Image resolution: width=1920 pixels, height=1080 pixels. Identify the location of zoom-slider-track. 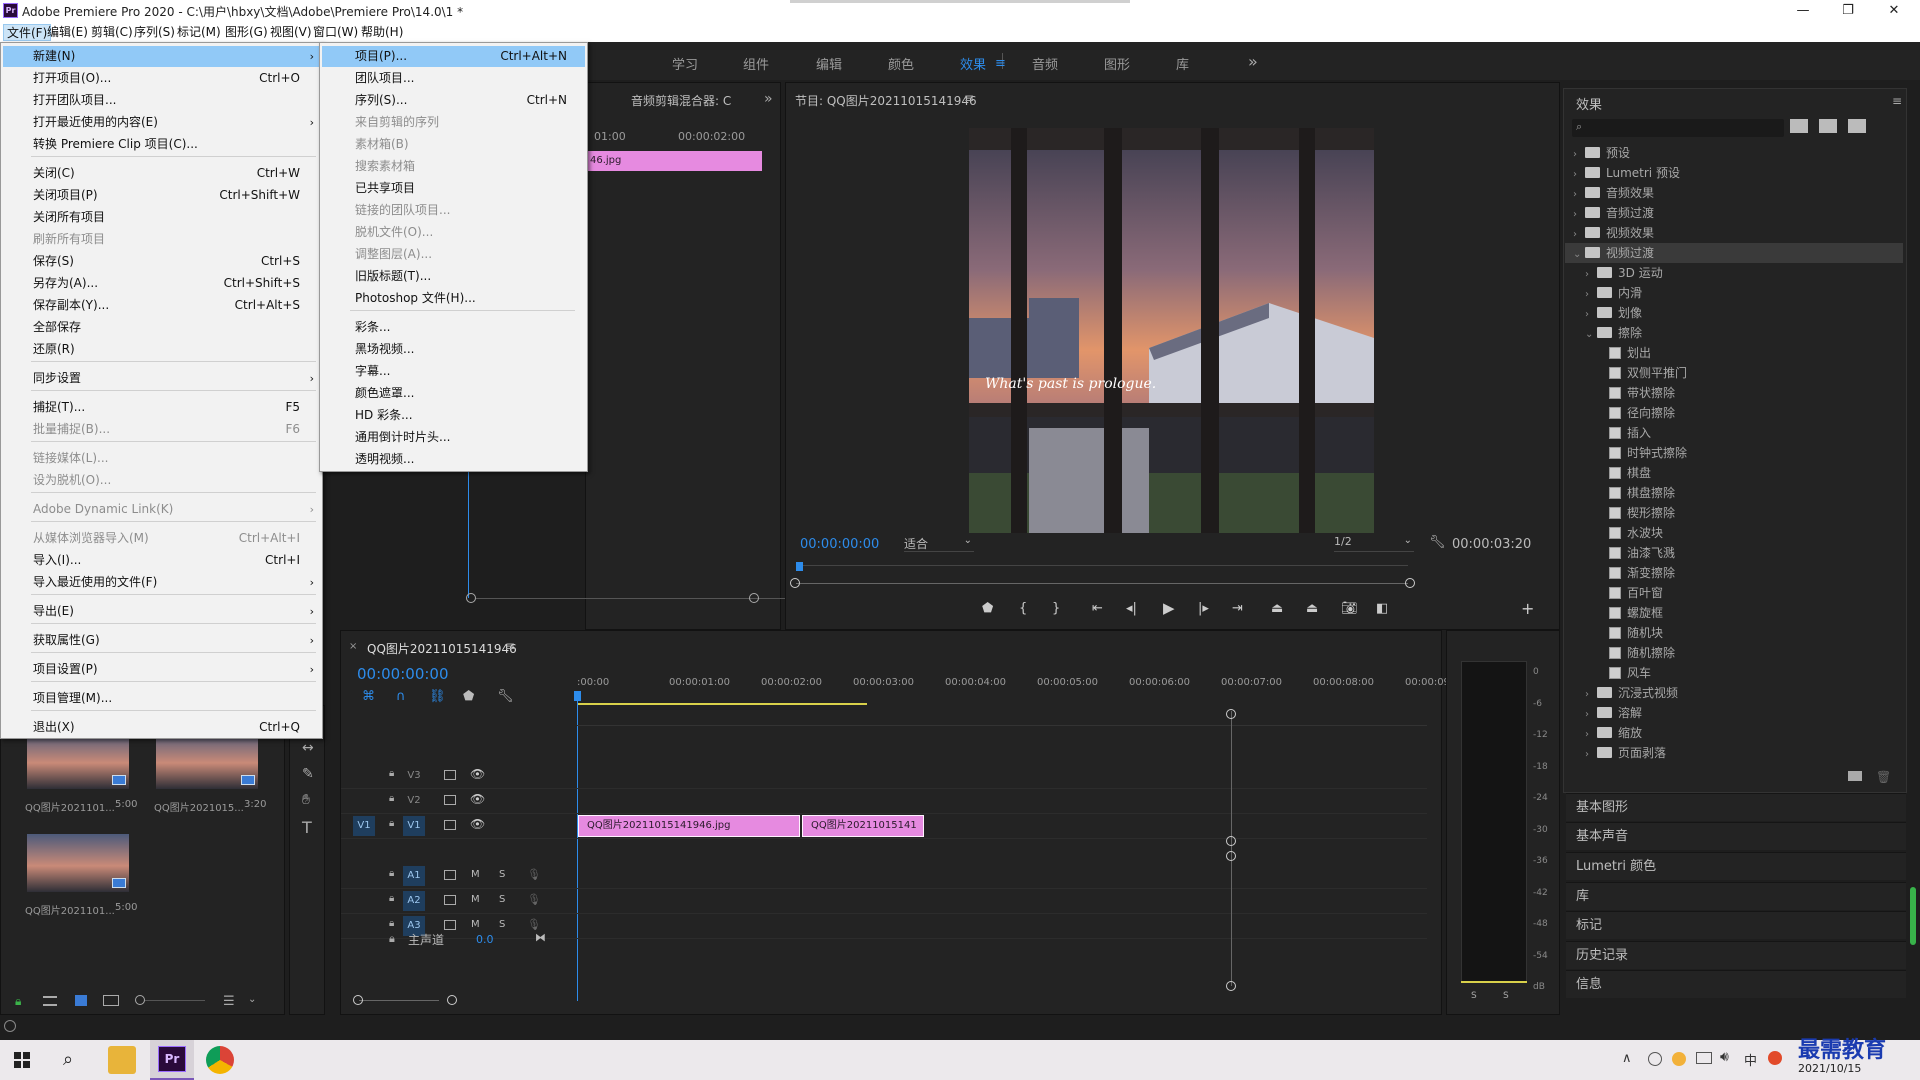
(175, 1000).